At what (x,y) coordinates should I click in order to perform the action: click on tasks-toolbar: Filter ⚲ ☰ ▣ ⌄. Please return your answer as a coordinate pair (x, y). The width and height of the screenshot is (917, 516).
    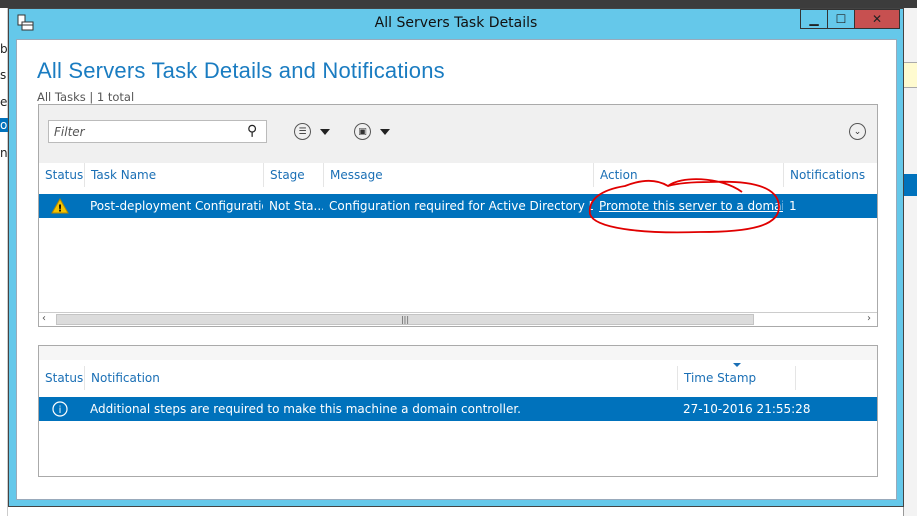
    Looking at the image, I should click on (458, 134).